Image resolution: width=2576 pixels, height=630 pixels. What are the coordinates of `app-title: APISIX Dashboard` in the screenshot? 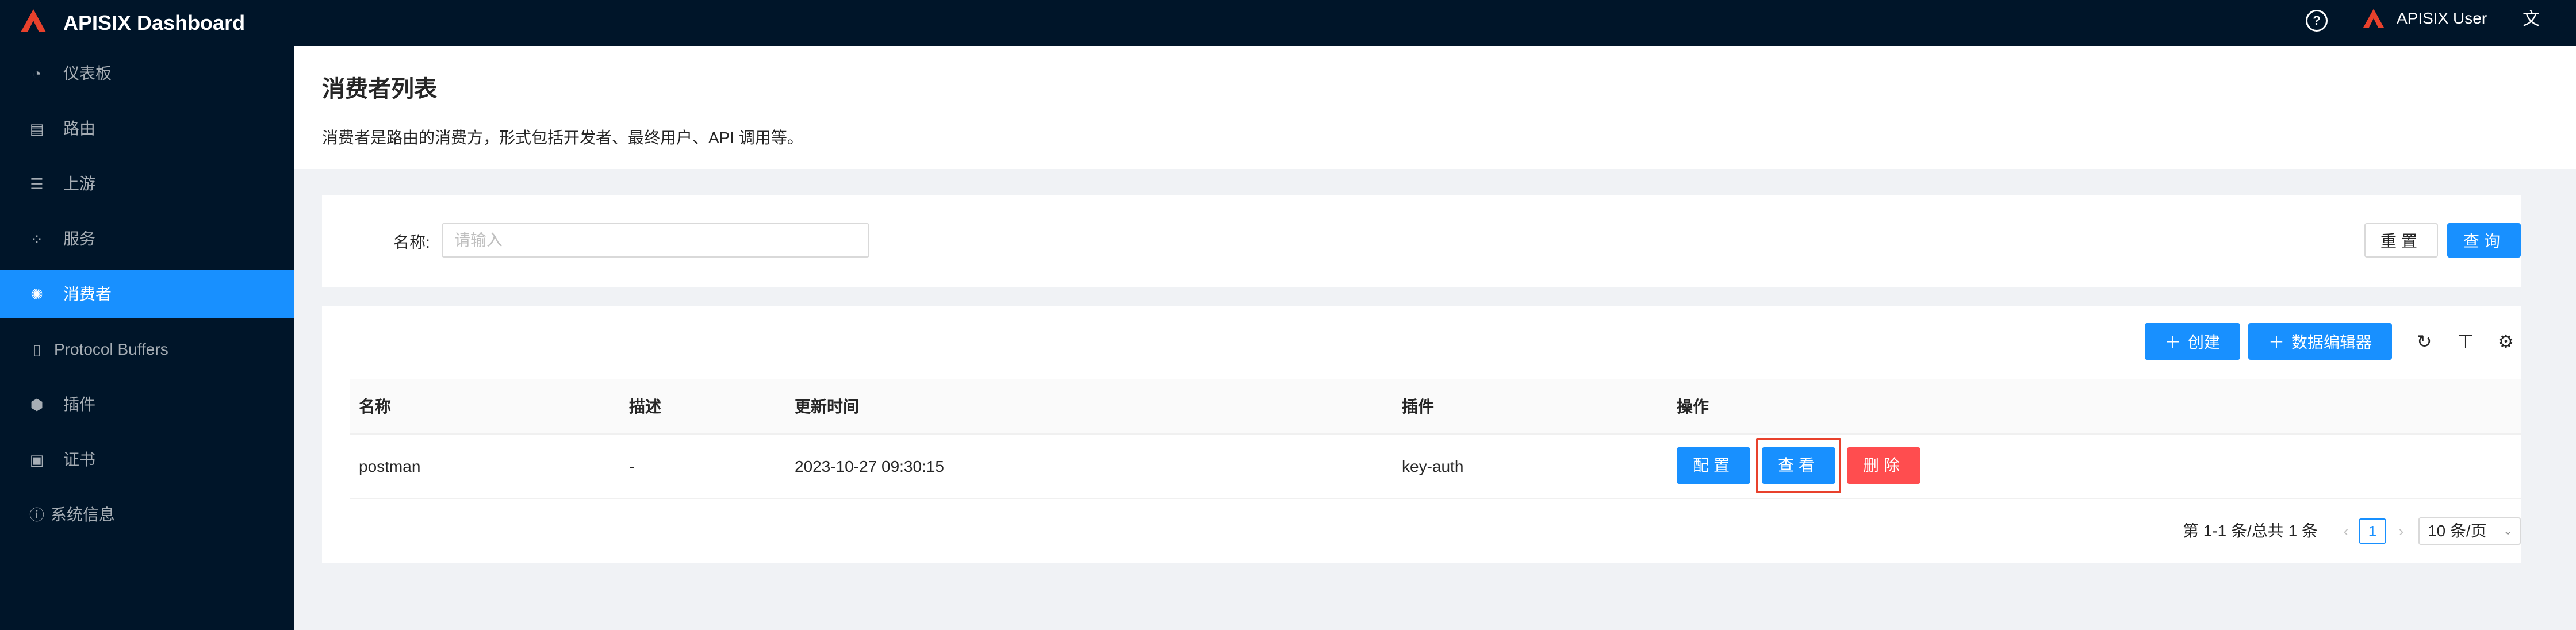 It's located at (154, 22).